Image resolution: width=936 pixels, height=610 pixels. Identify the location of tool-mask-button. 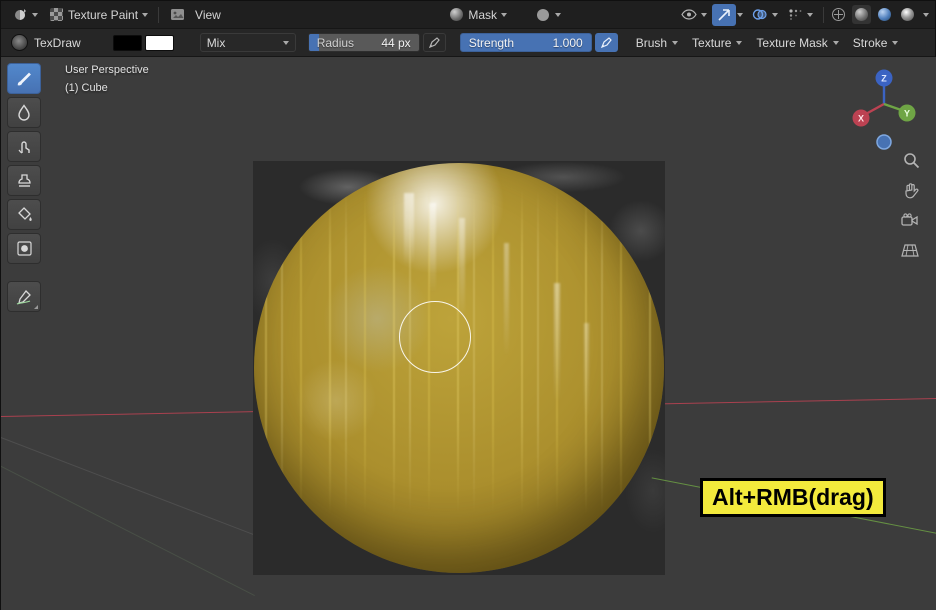
(24, 248).